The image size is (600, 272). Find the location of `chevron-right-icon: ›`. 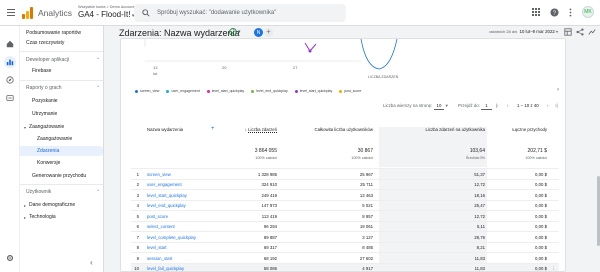

chevron-right-icon: › is located at coordinates (558, 90).